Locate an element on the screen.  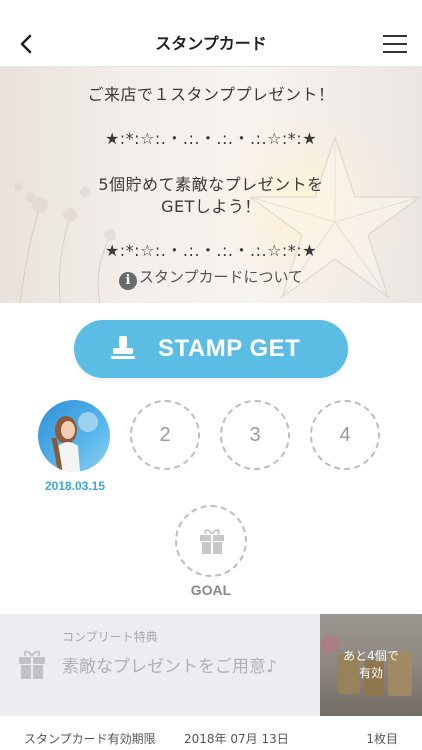
stamp-photo is located at coordinates (74, 442).